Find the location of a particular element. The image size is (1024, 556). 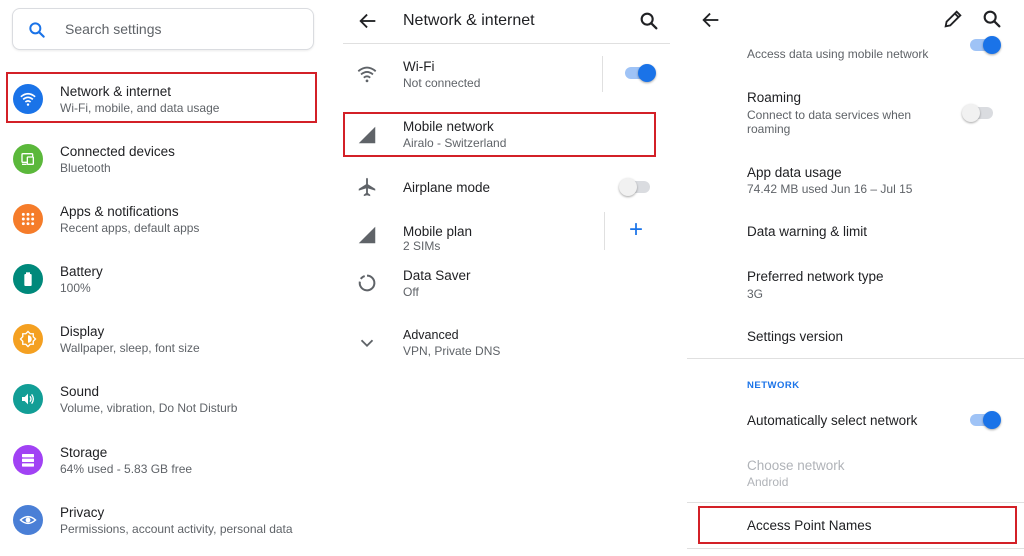

mobile-network-row: Mobile network Airalo - Switzerland is located at coordinates (506, 134).